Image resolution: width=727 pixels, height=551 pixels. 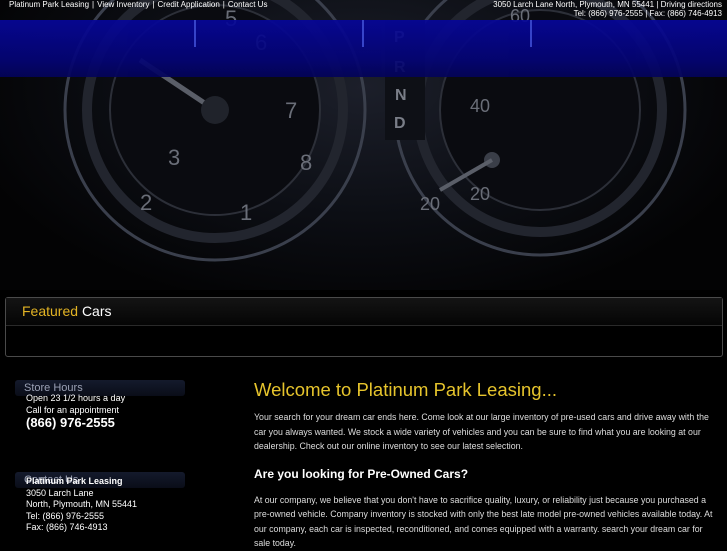 I want to click on tach-number-3: 20, so click(x=430, y=204).